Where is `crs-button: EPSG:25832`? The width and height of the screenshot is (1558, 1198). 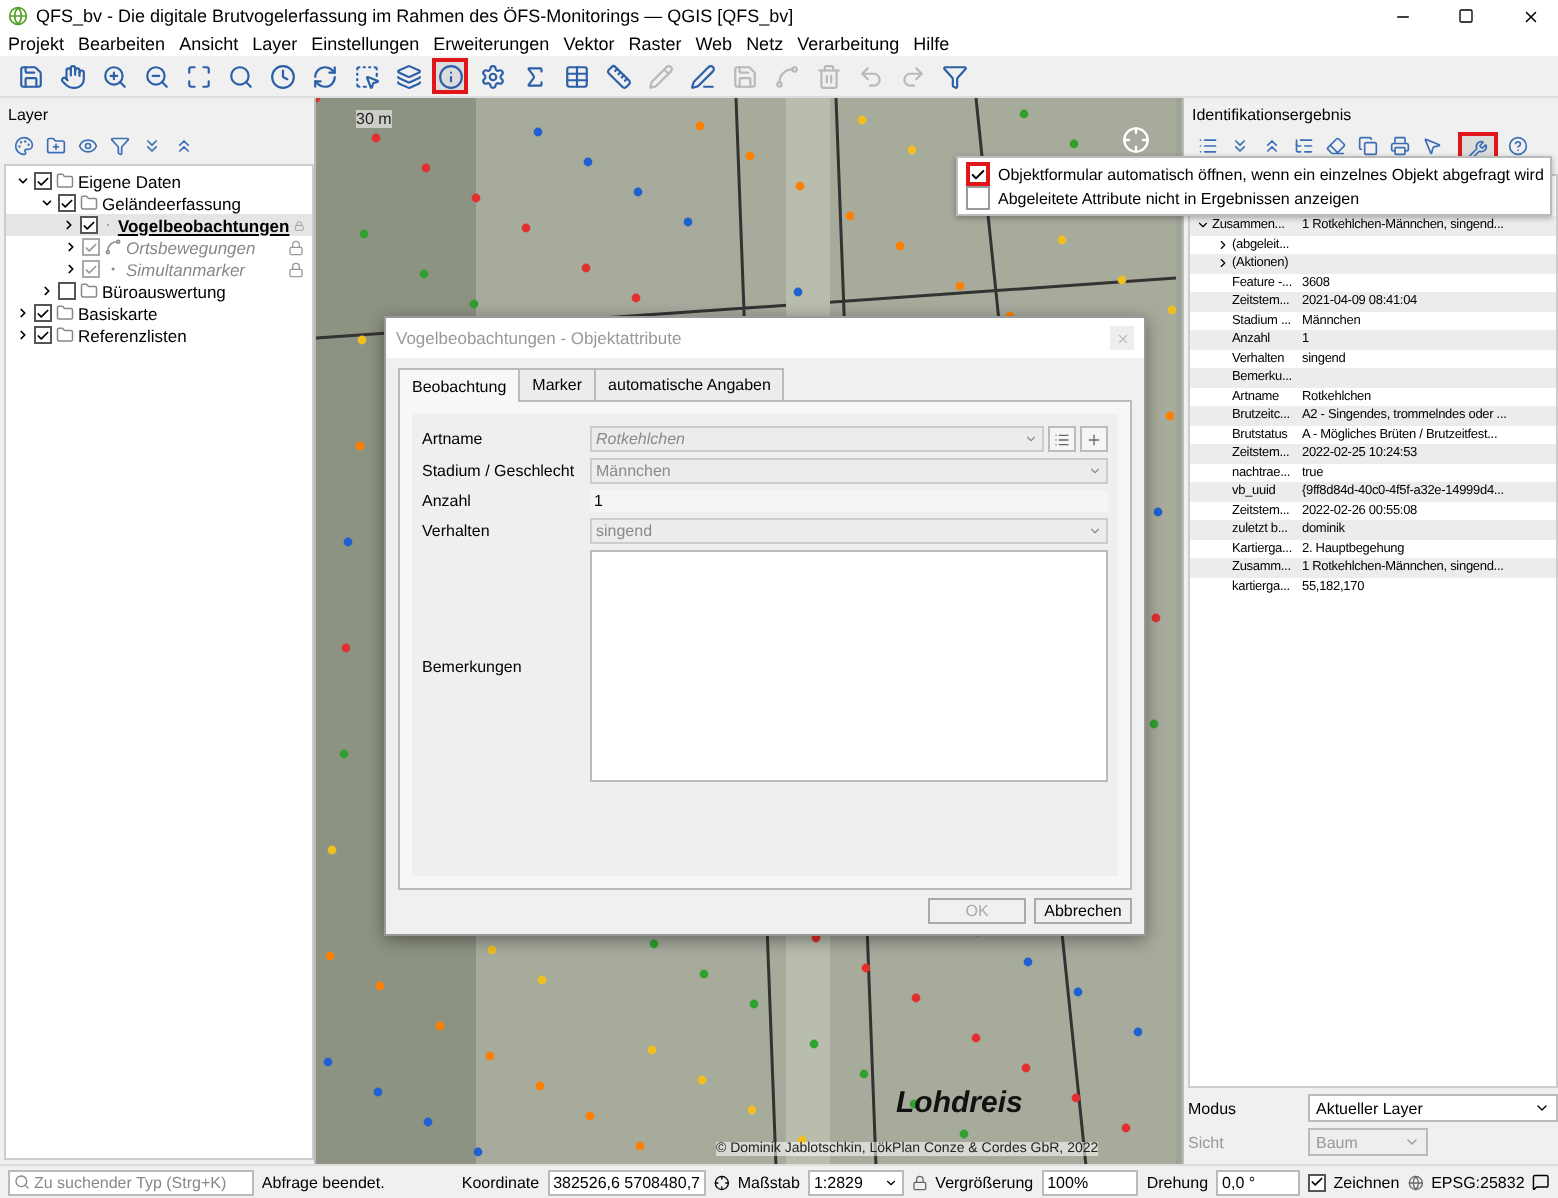 crs-button: EPSG:25832 is located at coordinates (1478, 1182).